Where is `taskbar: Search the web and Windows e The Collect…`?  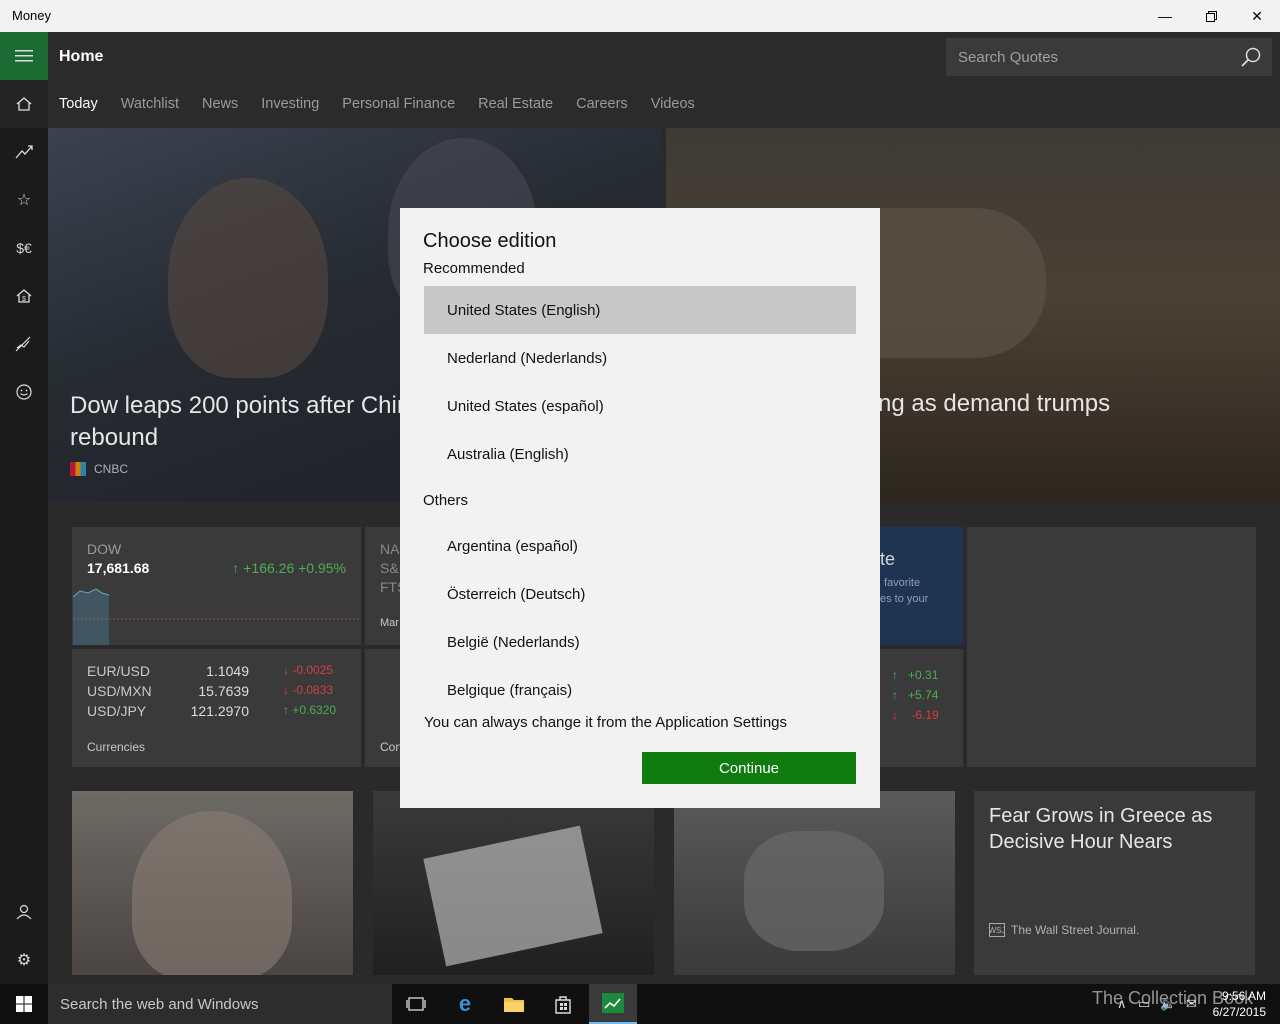 taskbar: Search the web and Windows e The Collect… is located at coordinates (640, 1004).